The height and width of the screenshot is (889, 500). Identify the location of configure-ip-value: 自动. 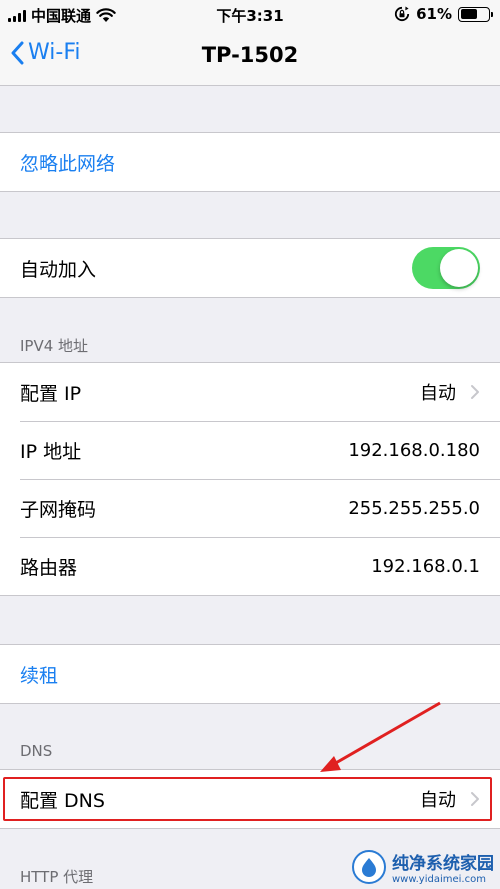
(438, 393).